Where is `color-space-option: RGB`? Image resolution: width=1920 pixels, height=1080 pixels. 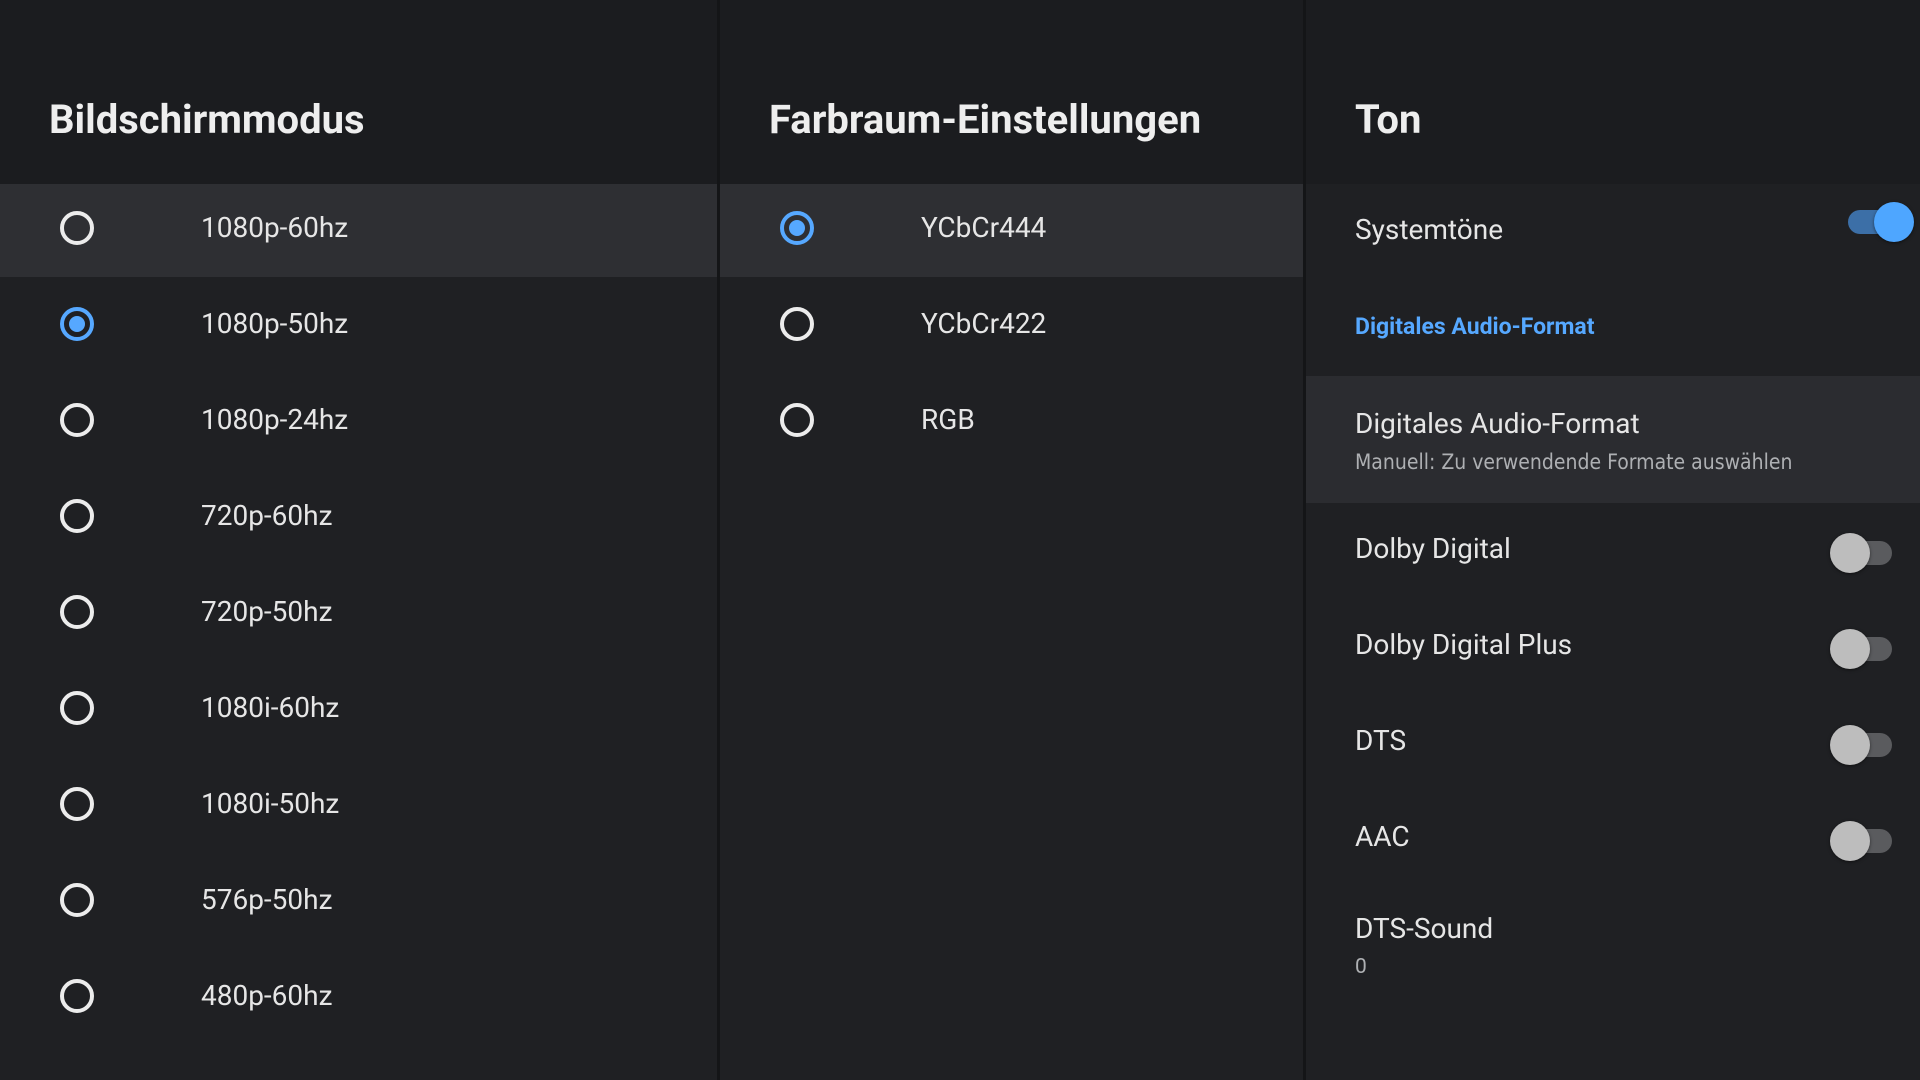
color-space-option: RGB is located at coordinates (1011, 424).